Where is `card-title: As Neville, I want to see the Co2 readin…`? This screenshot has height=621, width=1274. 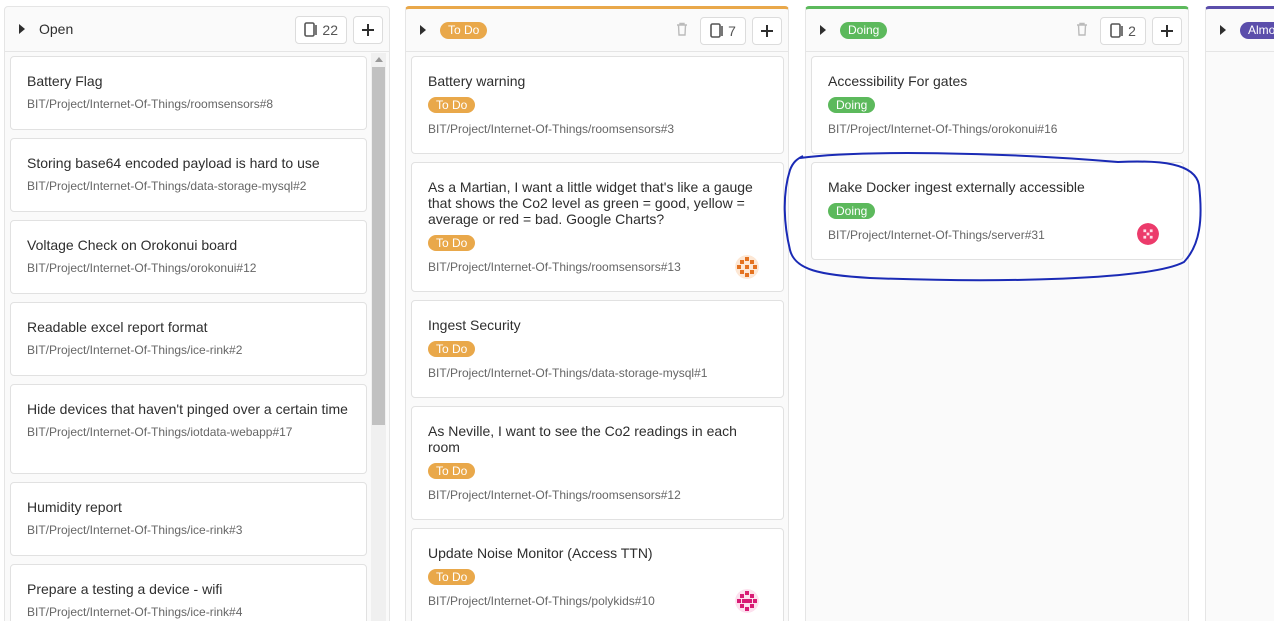 card-title: As Neville, I want to see the Co2 readin… is located at coordinates (582, 439).